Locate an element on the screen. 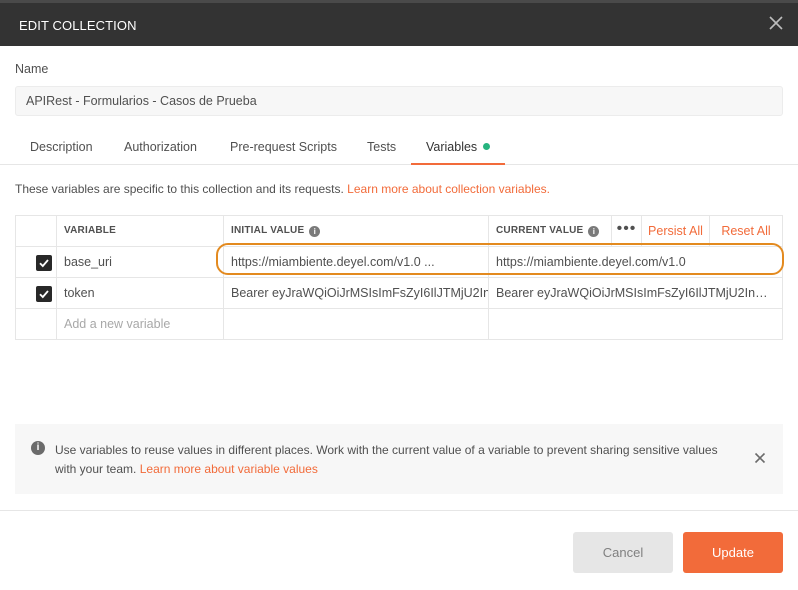 The width and height of the screenshot is (798, 590). dismiss-icon is located at coordinates (760, 458).